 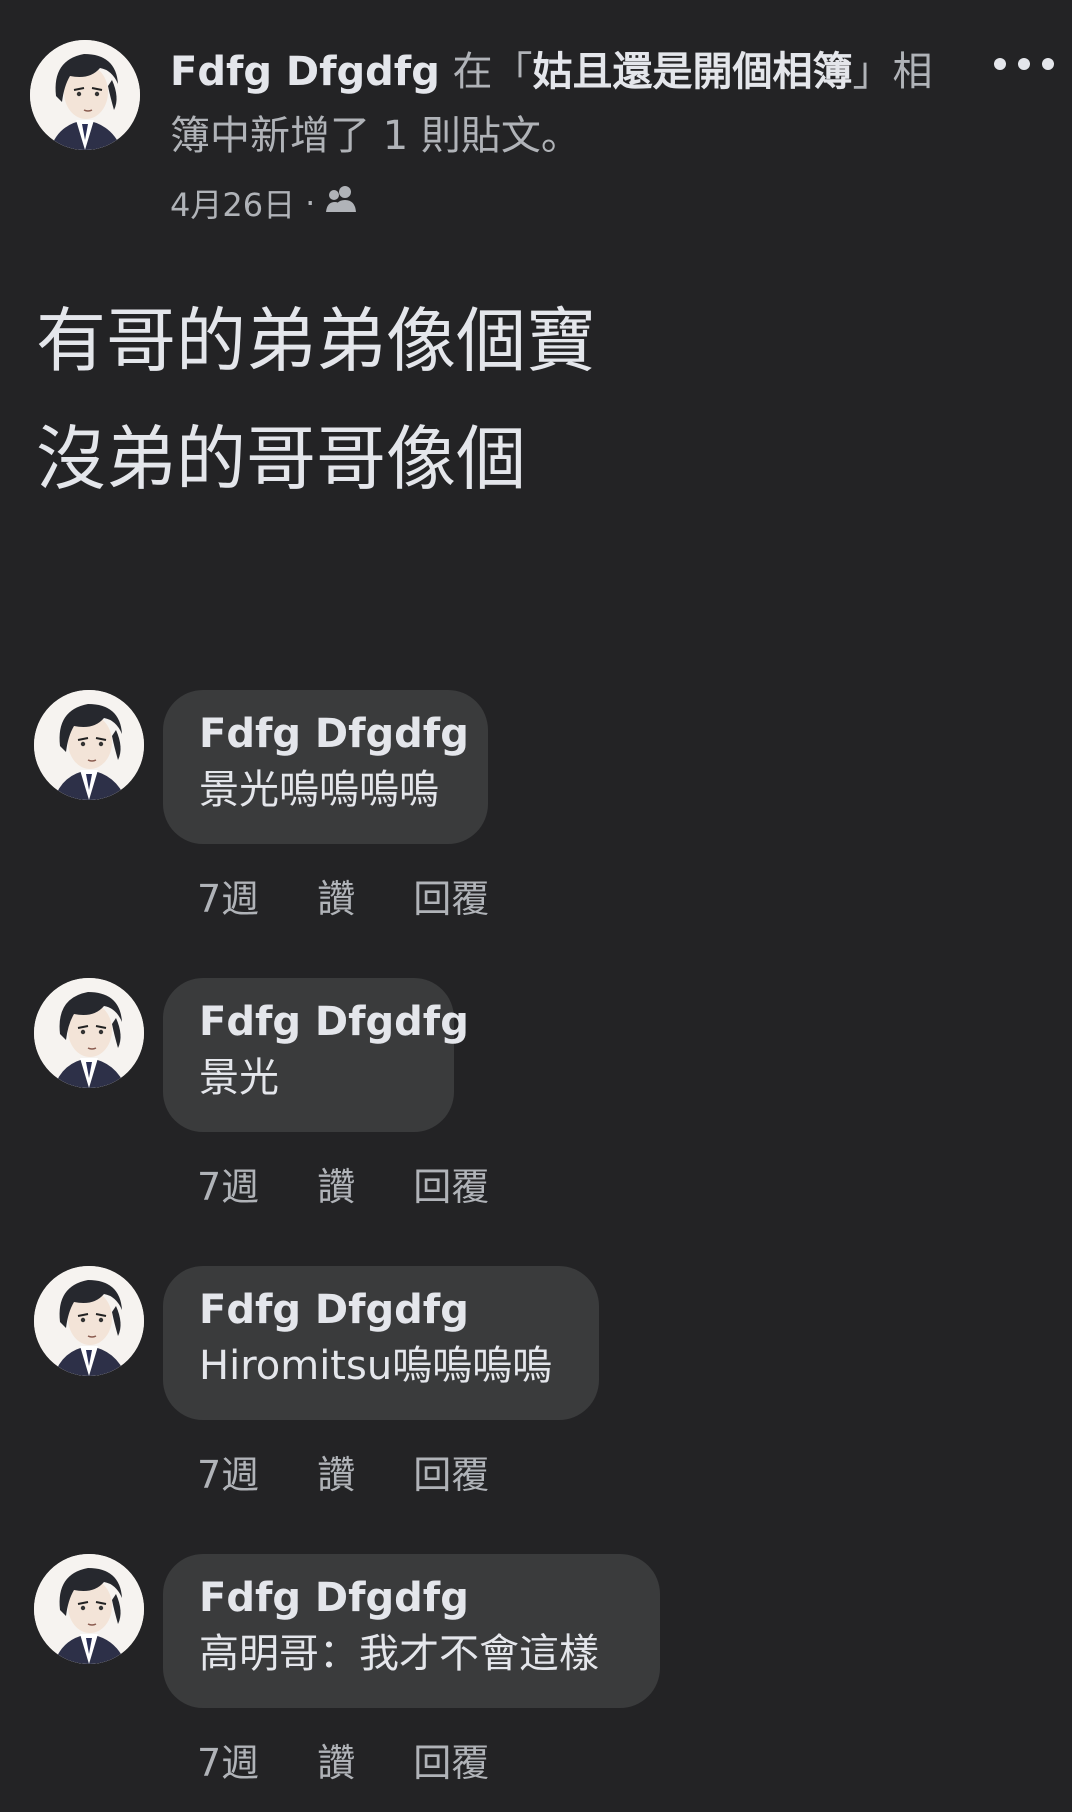 I want to click on post-body: 有哥的弟弟像個寶 沒弟的哥哥像個, so click(x=316, y=400).